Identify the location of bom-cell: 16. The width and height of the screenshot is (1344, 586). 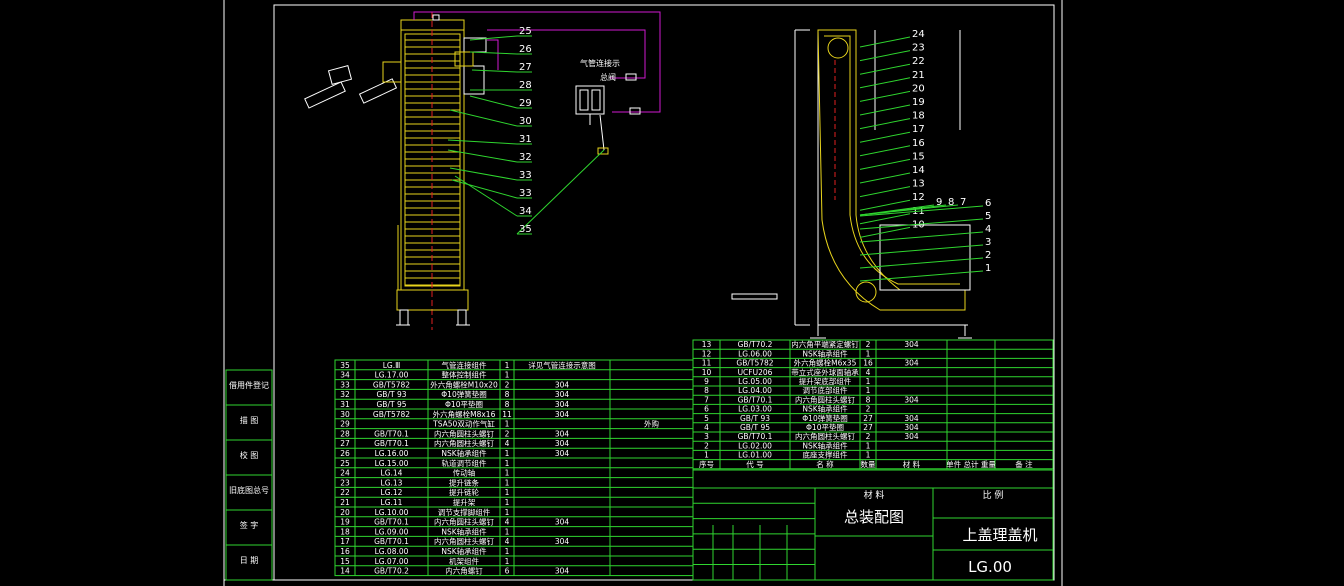
(345, 551).